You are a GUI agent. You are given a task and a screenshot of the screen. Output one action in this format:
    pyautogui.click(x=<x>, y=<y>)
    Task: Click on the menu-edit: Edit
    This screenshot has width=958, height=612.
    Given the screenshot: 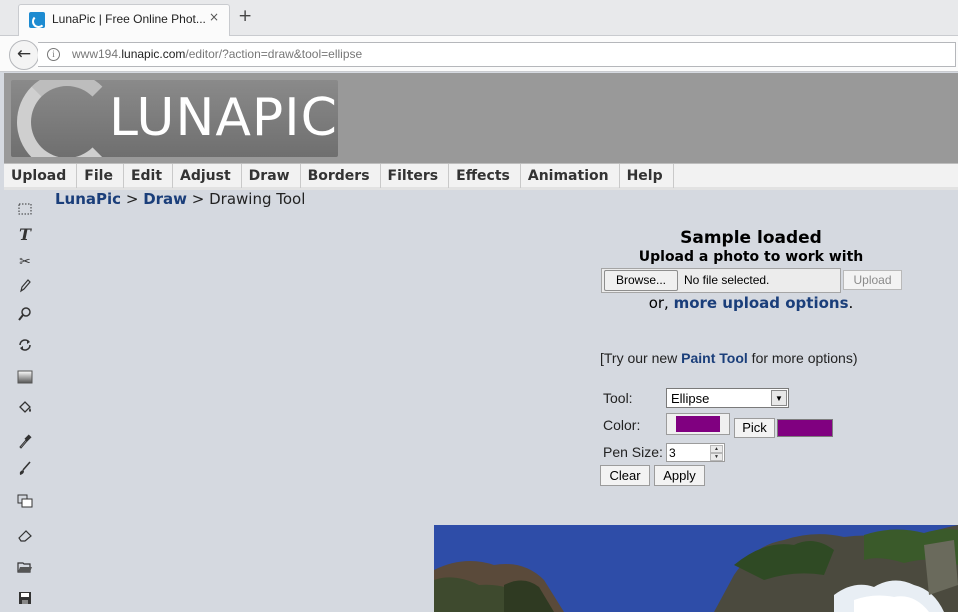 What is the action you would take?
    pyautogui.click(x=149, y=176)
    